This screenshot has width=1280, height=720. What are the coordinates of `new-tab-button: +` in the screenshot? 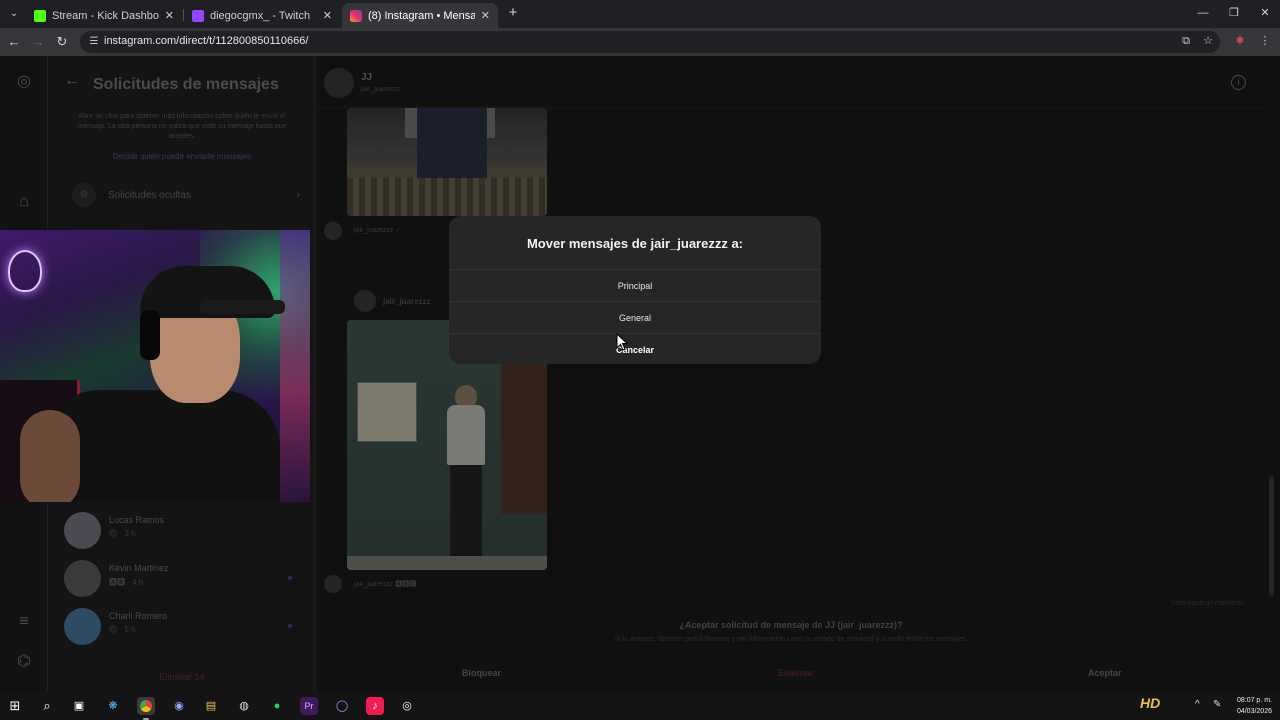 It's located at (513, 13).